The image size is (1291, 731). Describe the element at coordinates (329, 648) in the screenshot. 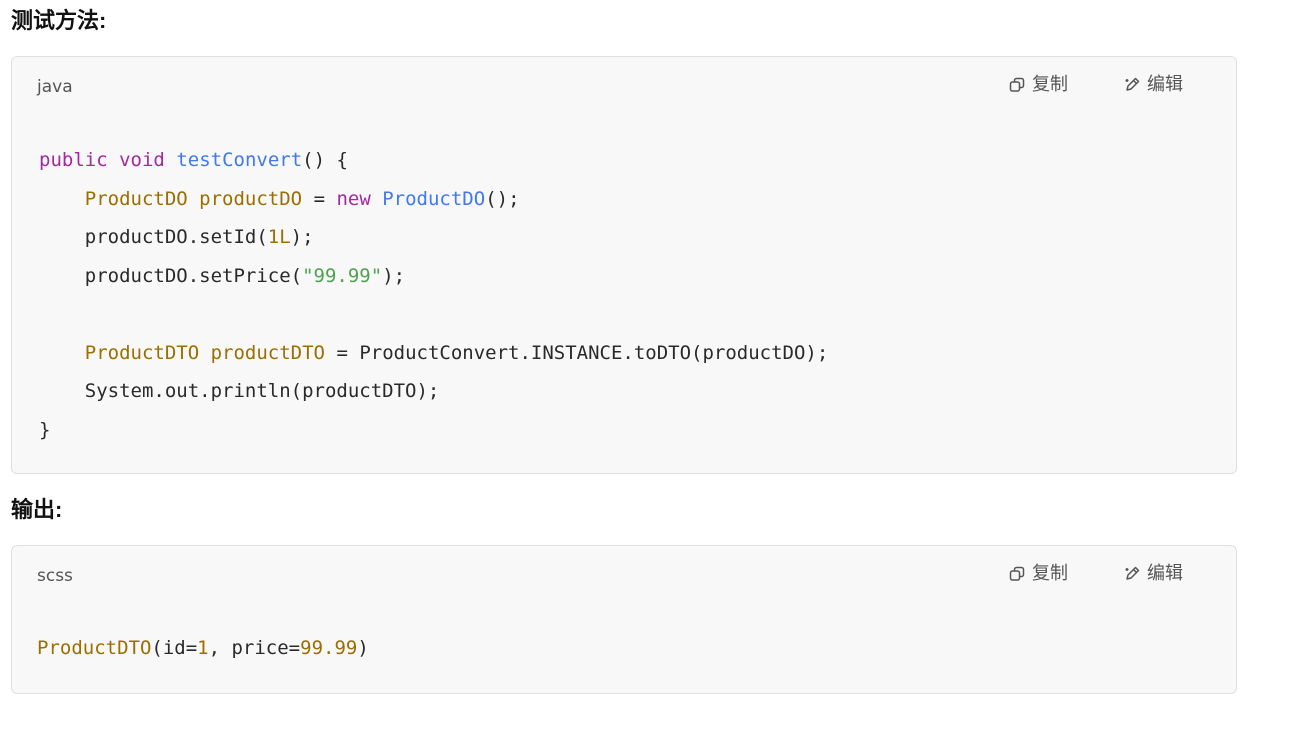

I see `code-token: 99.99` at that location.